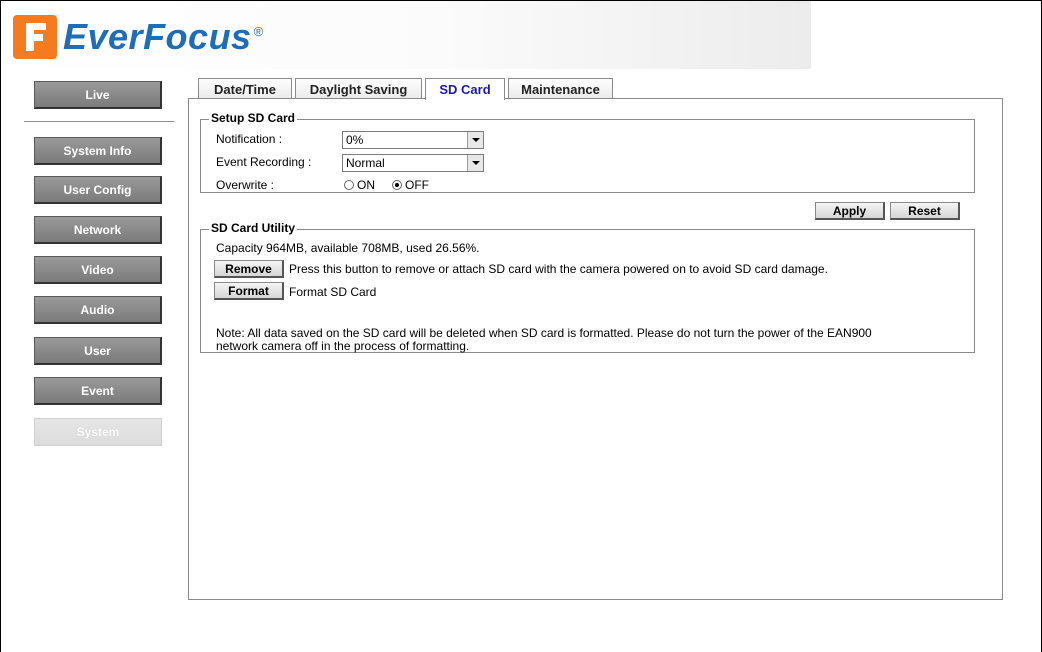  I want to click on header: EverFocus ®, so click(406, 35).